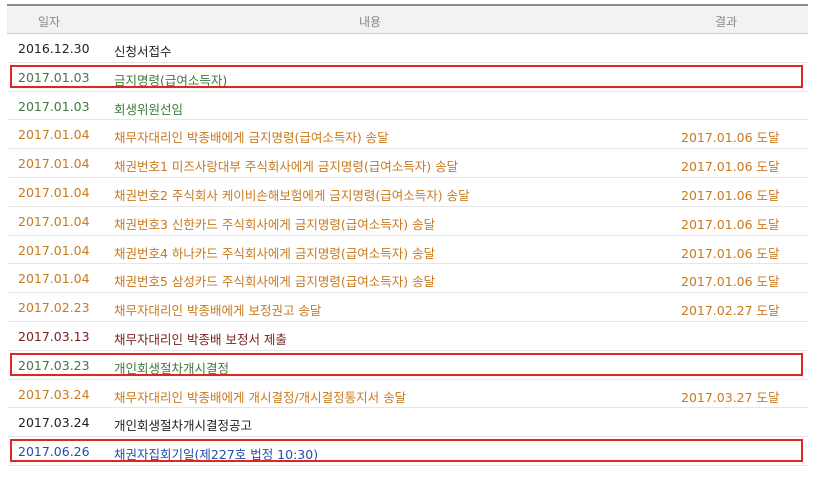  I want to click on row-date: 2017.03.13, so click(54, 336).